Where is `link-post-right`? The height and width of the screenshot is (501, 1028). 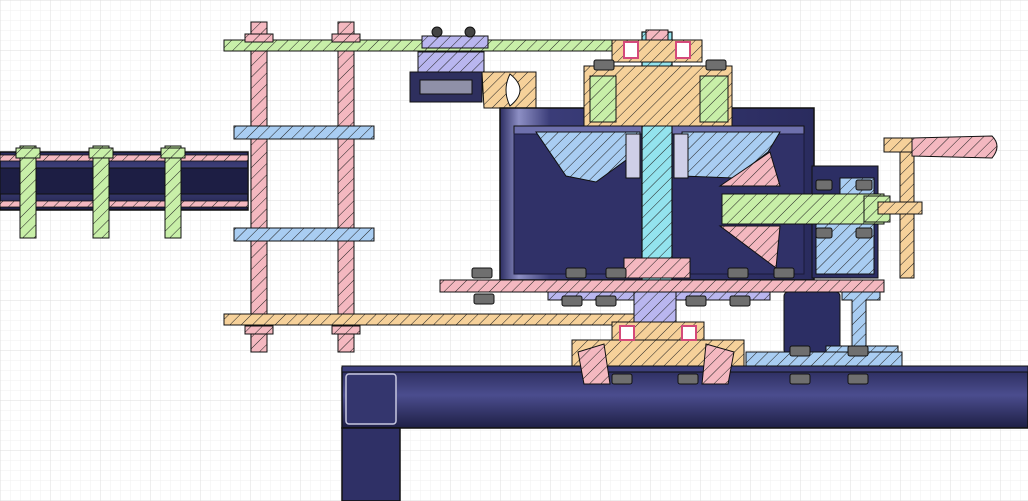
link-post-right is located at coordinates (346, 187).